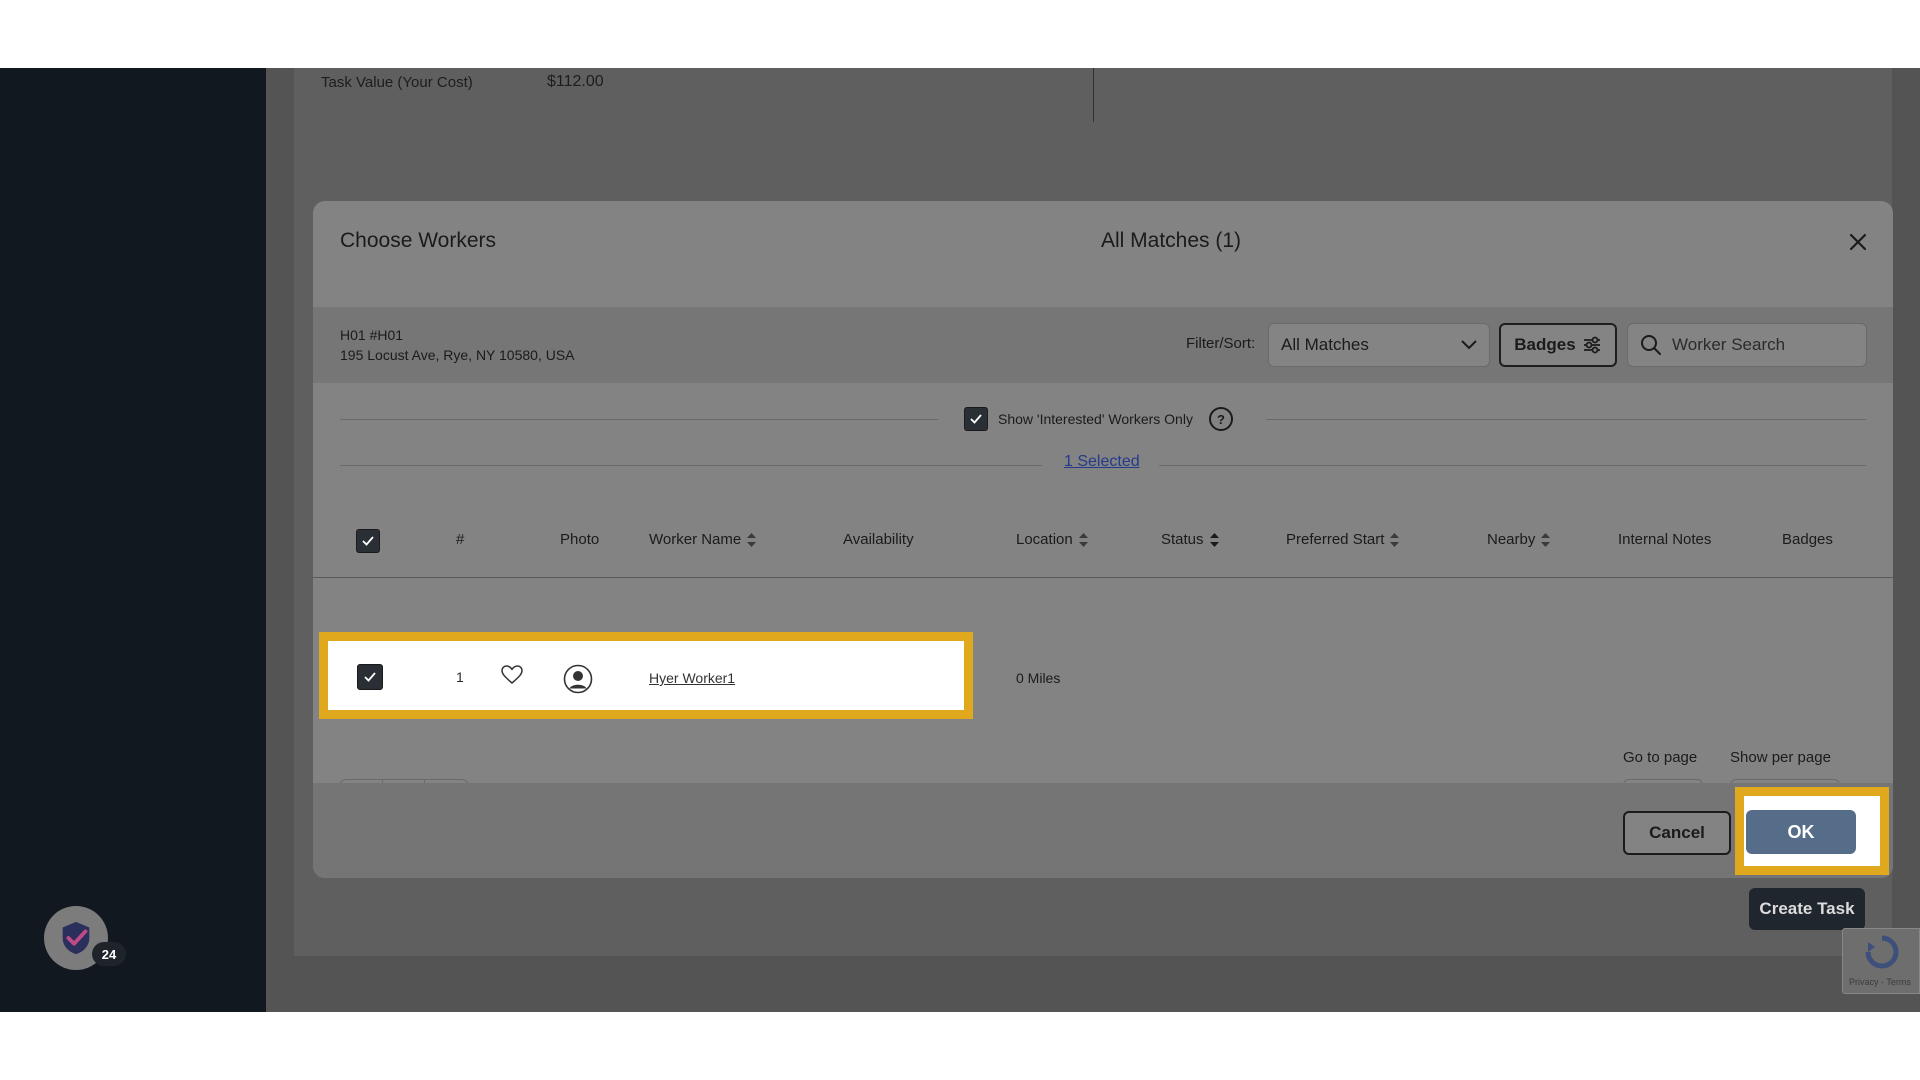 Image resolution: width=1920 pixels, height=1080 pixels. Describe the element at coordinates (1545, 344) in the screenshot. I see `badges-button-label: Badges` at that location.